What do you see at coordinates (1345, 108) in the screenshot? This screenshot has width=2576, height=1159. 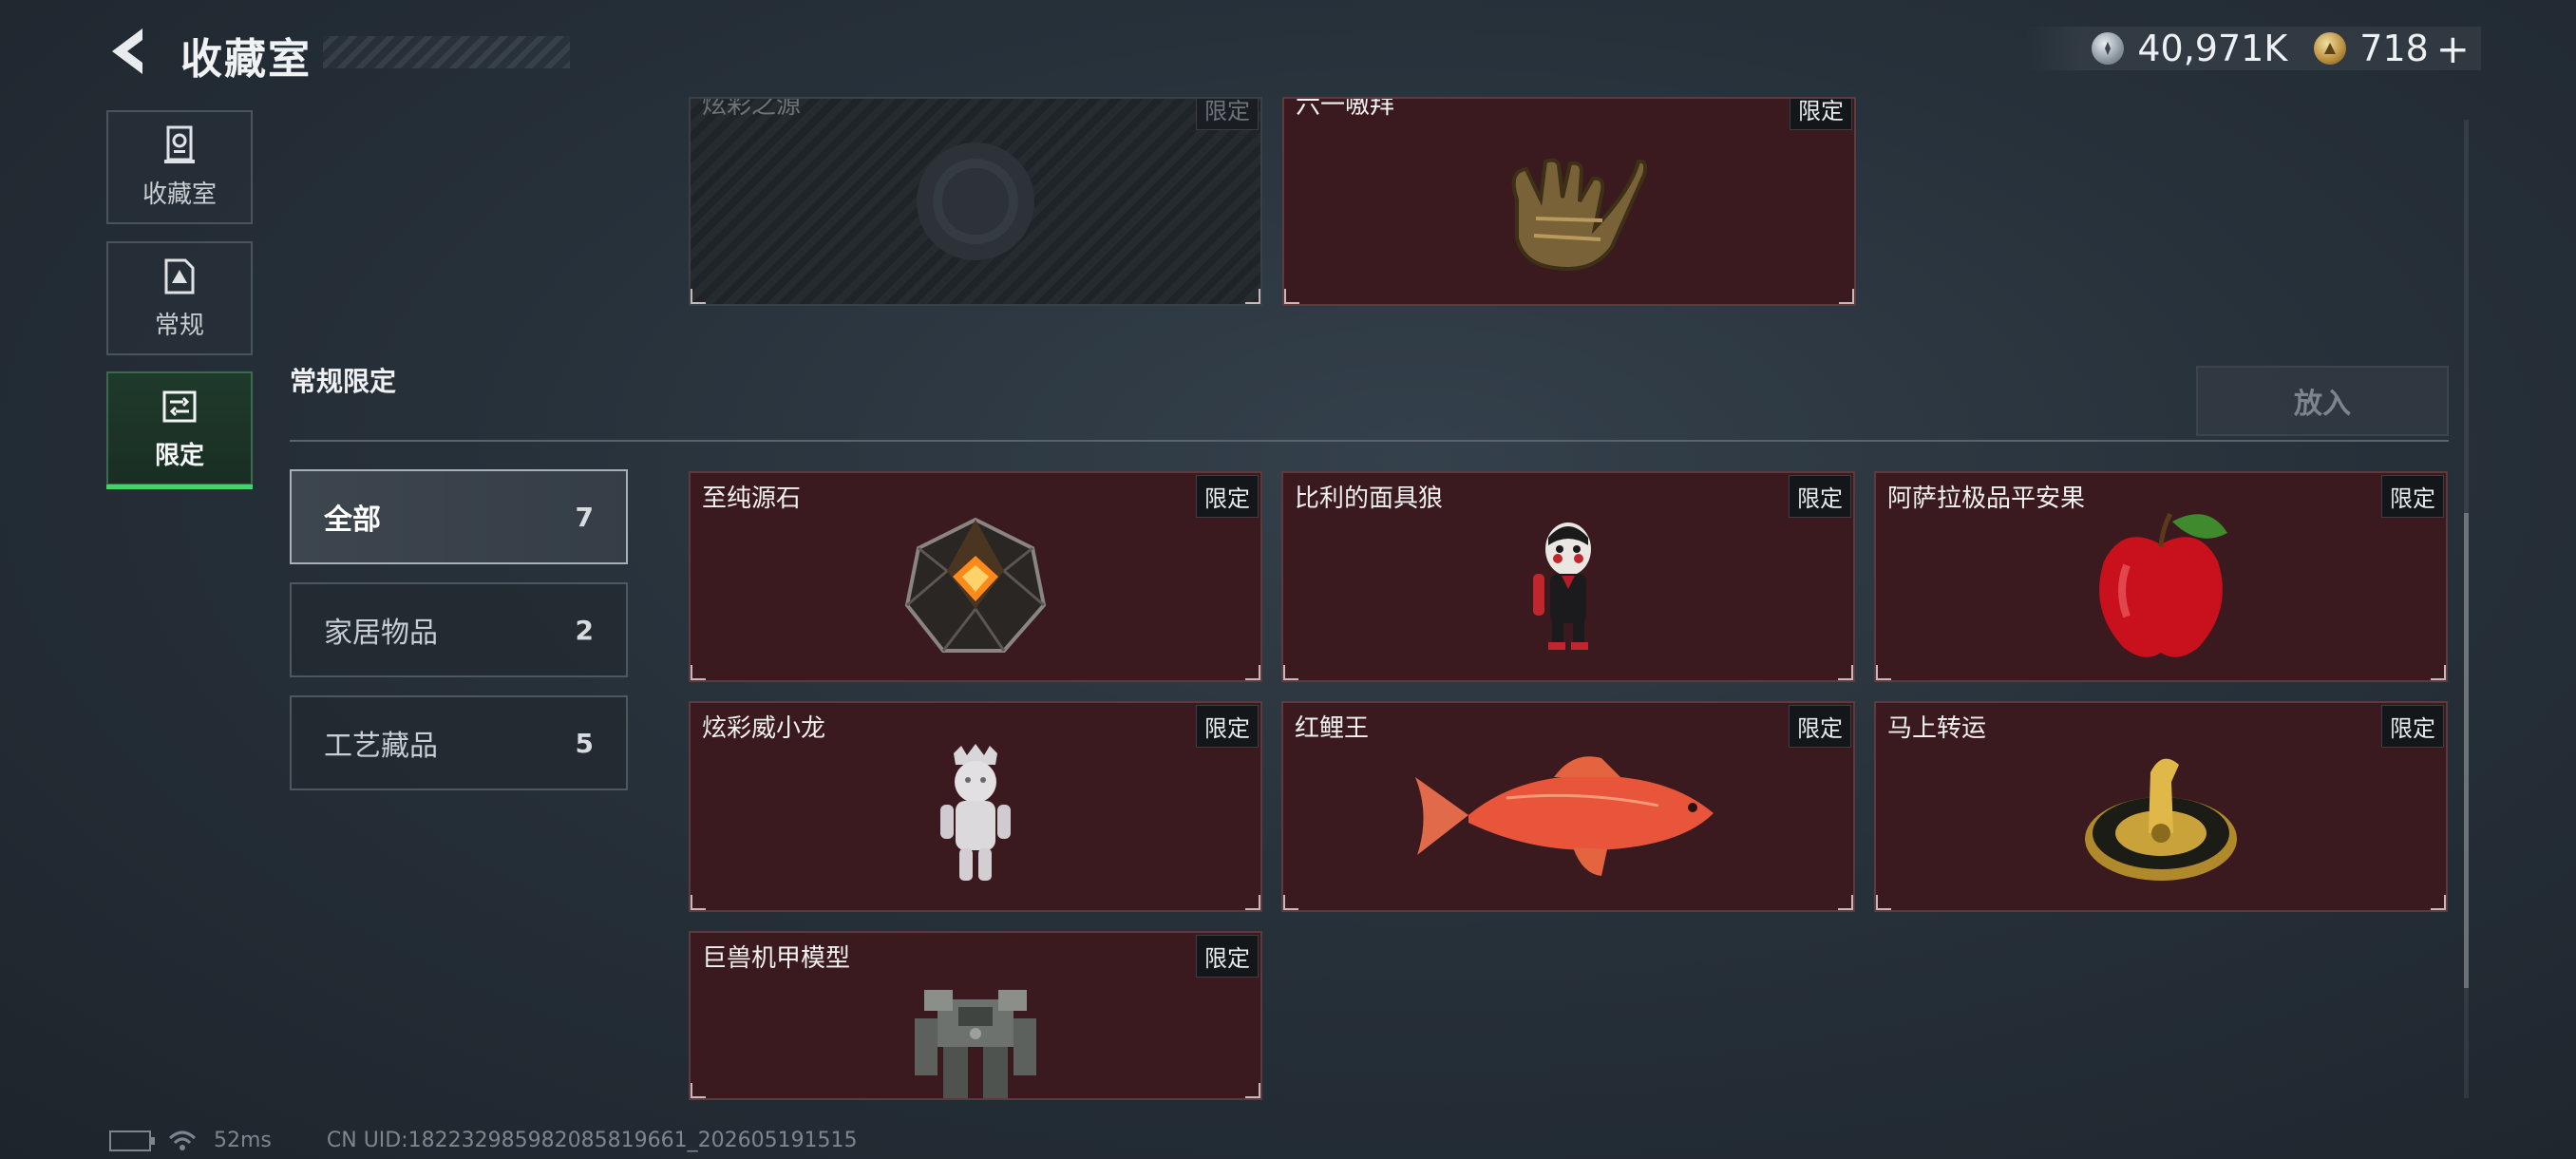 I see `card-name: 六一嗷拜` at bounding box center [1345, 108].